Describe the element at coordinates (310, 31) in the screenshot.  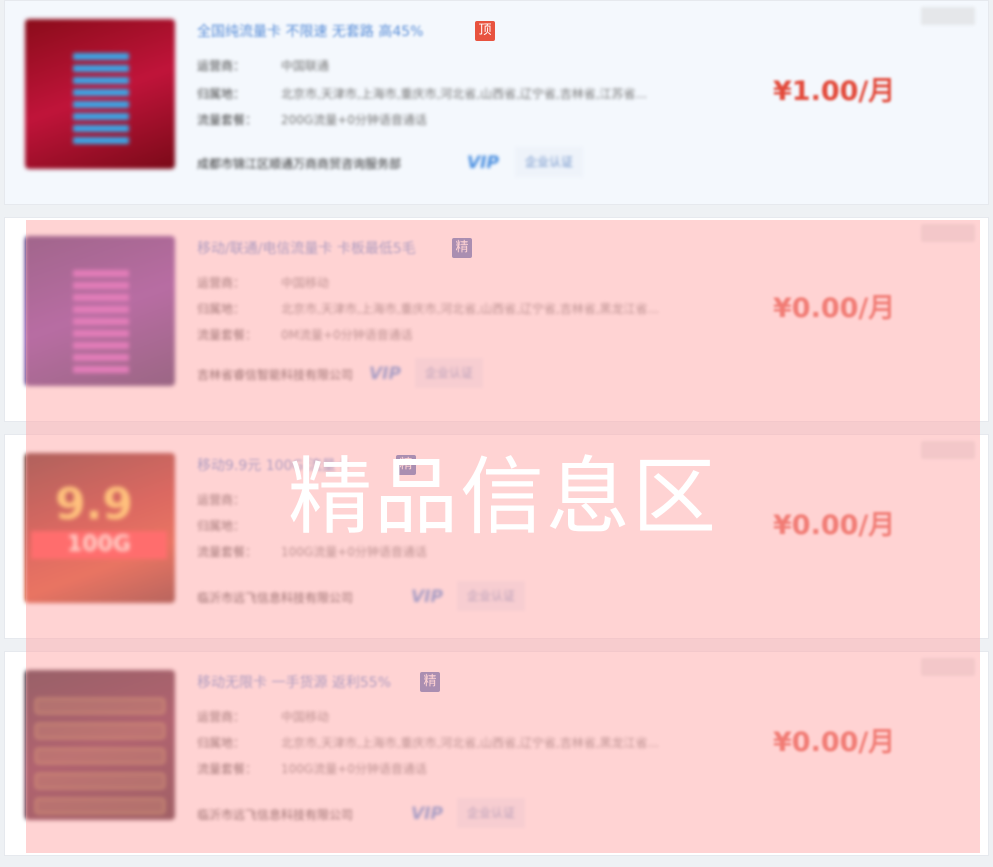
I see `listing-title: 全国纯流量卡 不限速 无套路 高45%` at that location.